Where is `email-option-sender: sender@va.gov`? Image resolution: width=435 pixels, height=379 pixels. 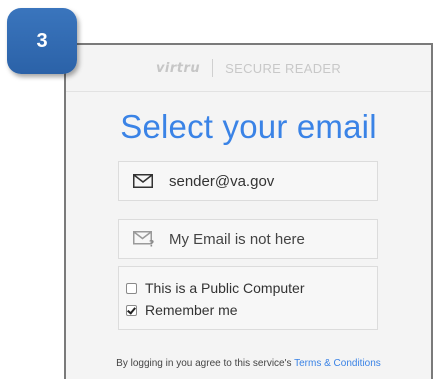
email-option-sender: sender@va.gov is located at coordinates (248, 181).